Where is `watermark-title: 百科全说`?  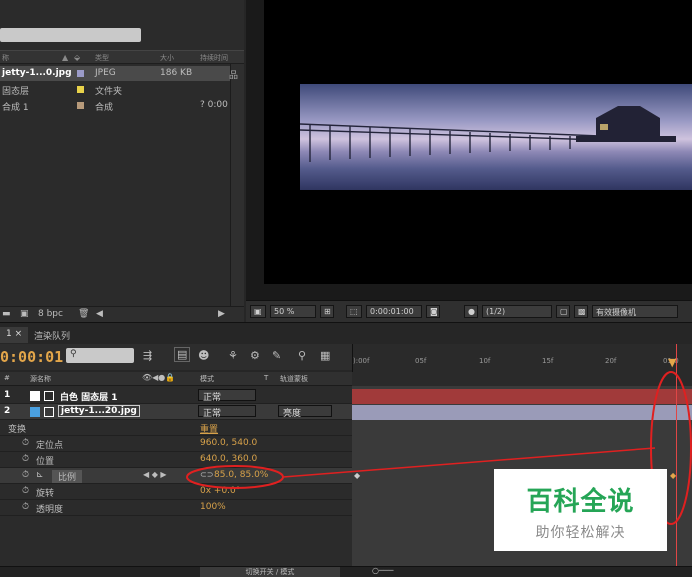 watermark-title: 百科全说 is located at coordinates (580, 502).